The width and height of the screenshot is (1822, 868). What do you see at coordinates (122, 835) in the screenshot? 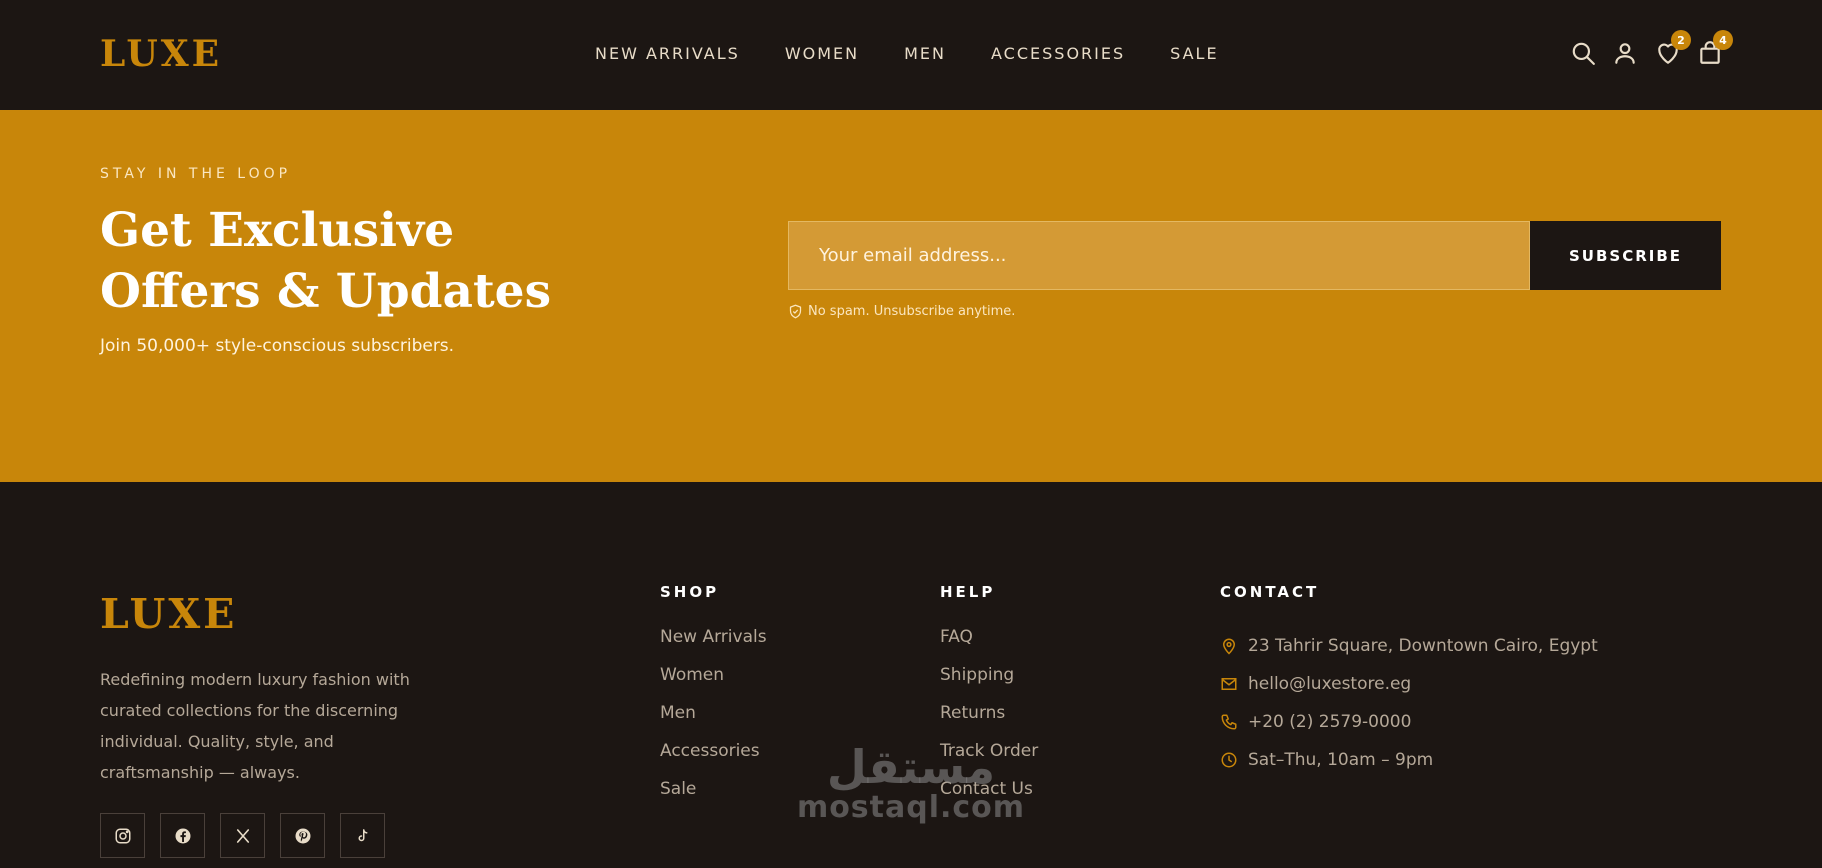
I see `instagram-icon` at bounding box center [122, 835].